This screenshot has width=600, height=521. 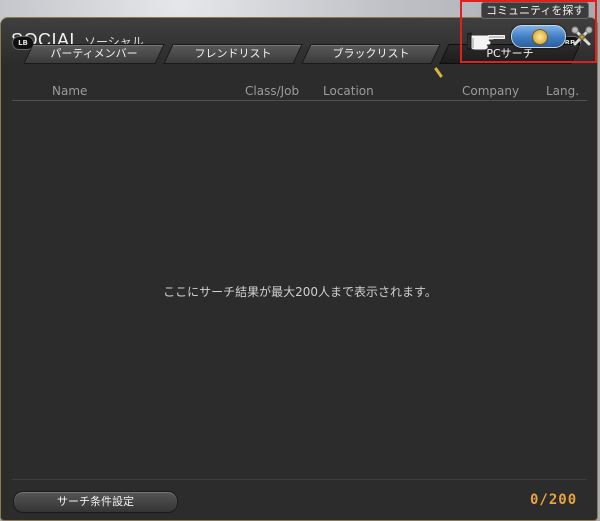 I want to click on column-header-location: Location, so click(x=348, y=91).